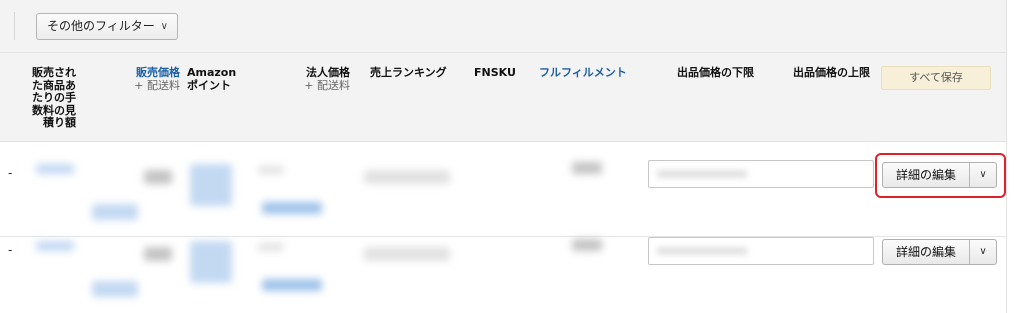 The image size is (1024, 313). Describe the element at coordinates (54, 97) in the screenshot. I see `header-fee-estimate: 販売され た商品あ たりの手 数料の見 積り額` at that location.